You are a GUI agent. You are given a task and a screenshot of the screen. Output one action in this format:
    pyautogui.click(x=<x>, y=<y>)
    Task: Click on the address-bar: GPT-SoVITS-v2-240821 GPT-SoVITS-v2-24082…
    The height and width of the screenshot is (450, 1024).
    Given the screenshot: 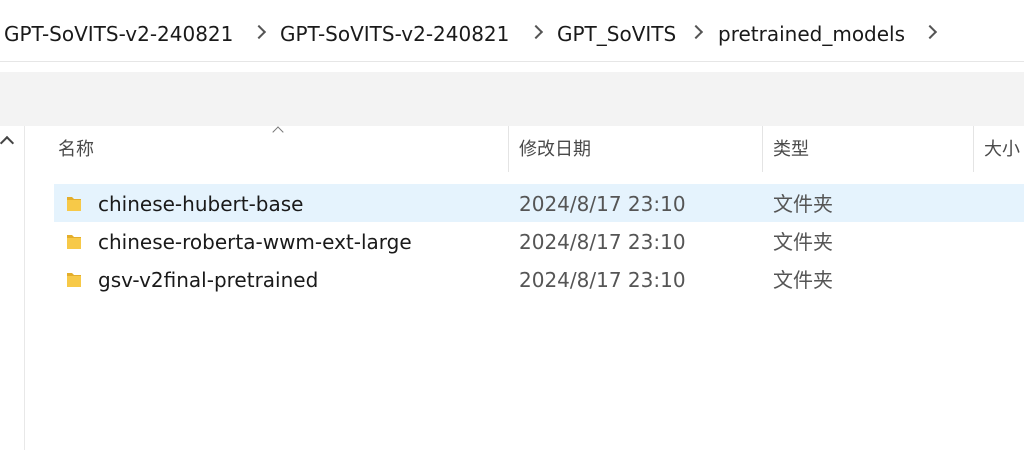 What is the action you would take?
    pyautogui.click(x=512, y=31)
    